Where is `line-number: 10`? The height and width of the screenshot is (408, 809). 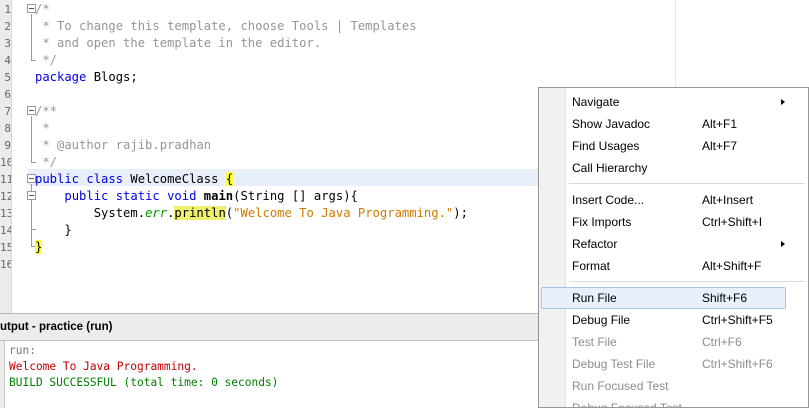 line-number: 10 is located at coordinates (5, 162).